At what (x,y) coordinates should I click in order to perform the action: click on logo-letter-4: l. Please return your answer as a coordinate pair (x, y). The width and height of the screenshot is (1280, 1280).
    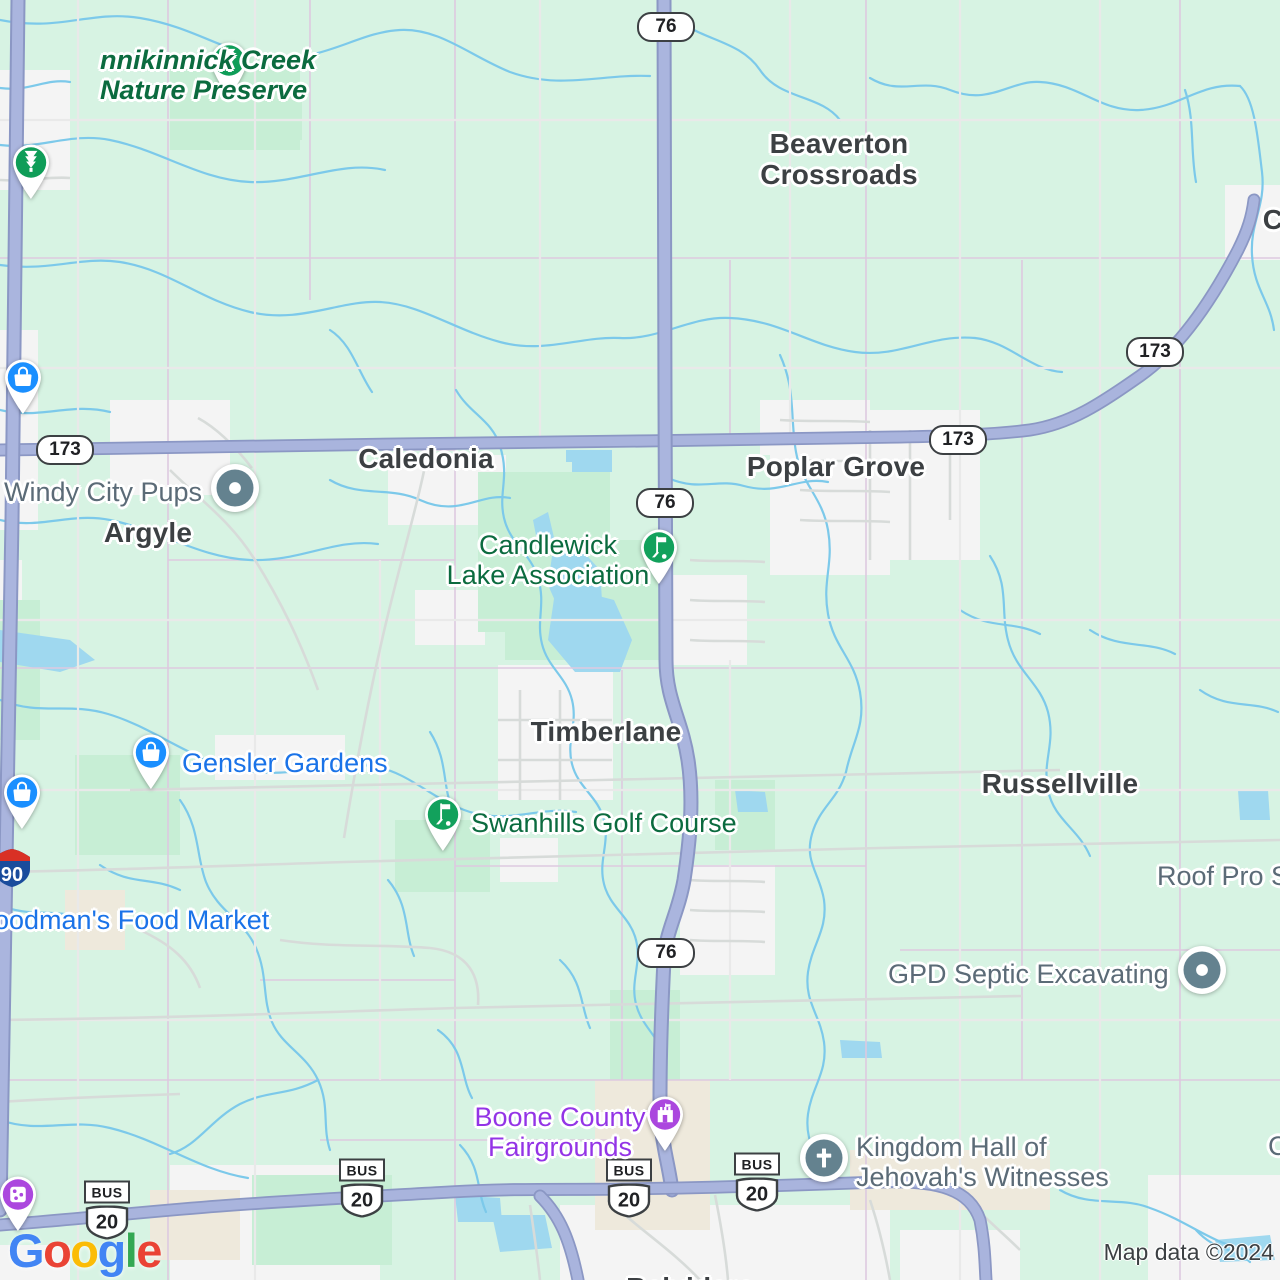
    Looking at the image, I should click on (131, 1250).